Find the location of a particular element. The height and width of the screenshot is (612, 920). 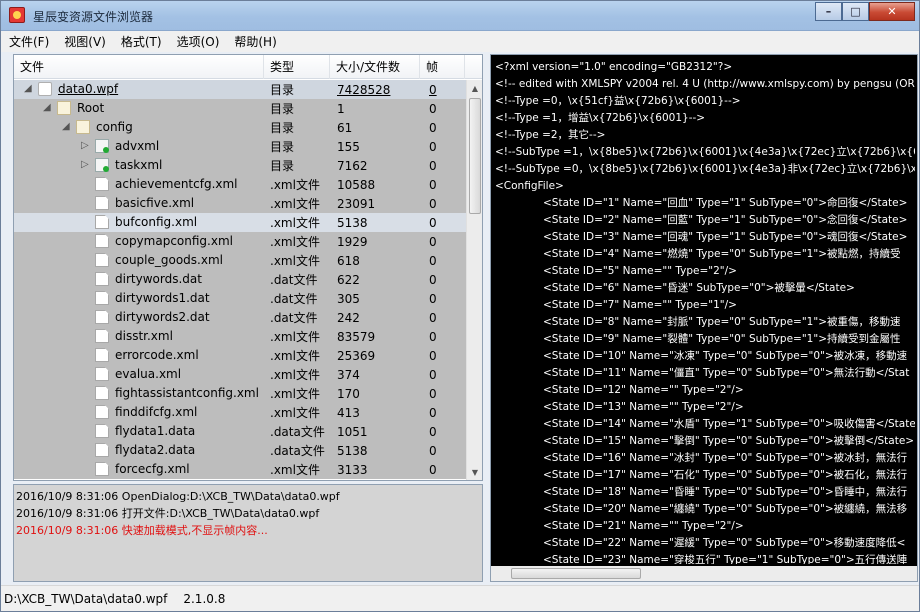

horizontal-scroll-thumb is located at coordinates (576, 573).